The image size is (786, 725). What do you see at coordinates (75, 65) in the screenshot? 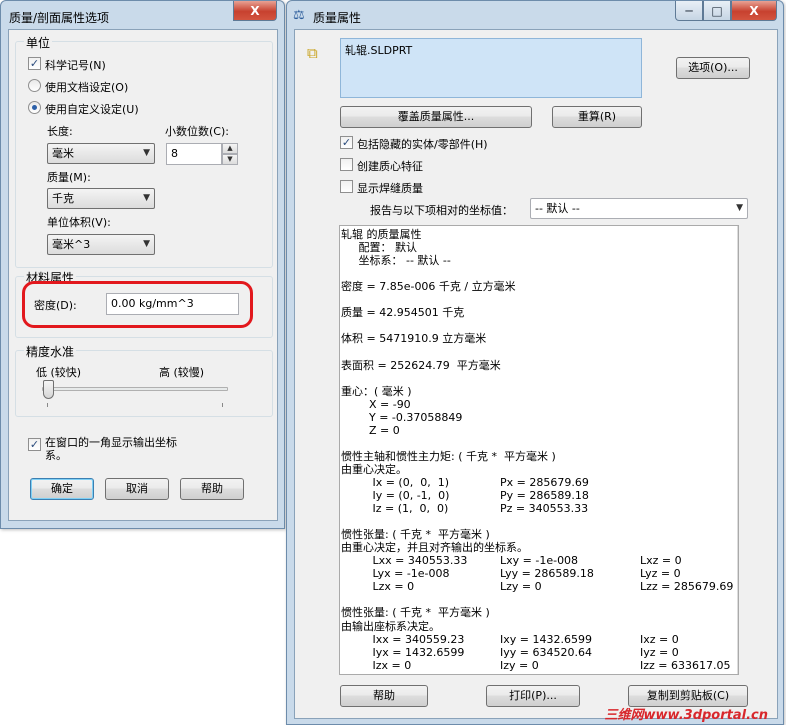
I see `scientific-notation-label: 科学记号(N)` at bounding box center [75, 65].